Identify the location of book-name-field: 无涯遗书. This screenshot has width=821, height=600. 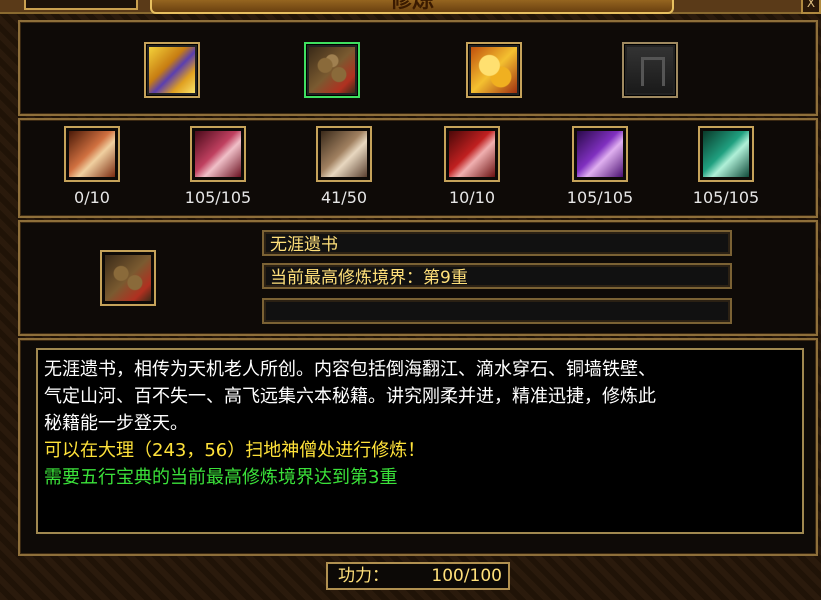
(497, 243).